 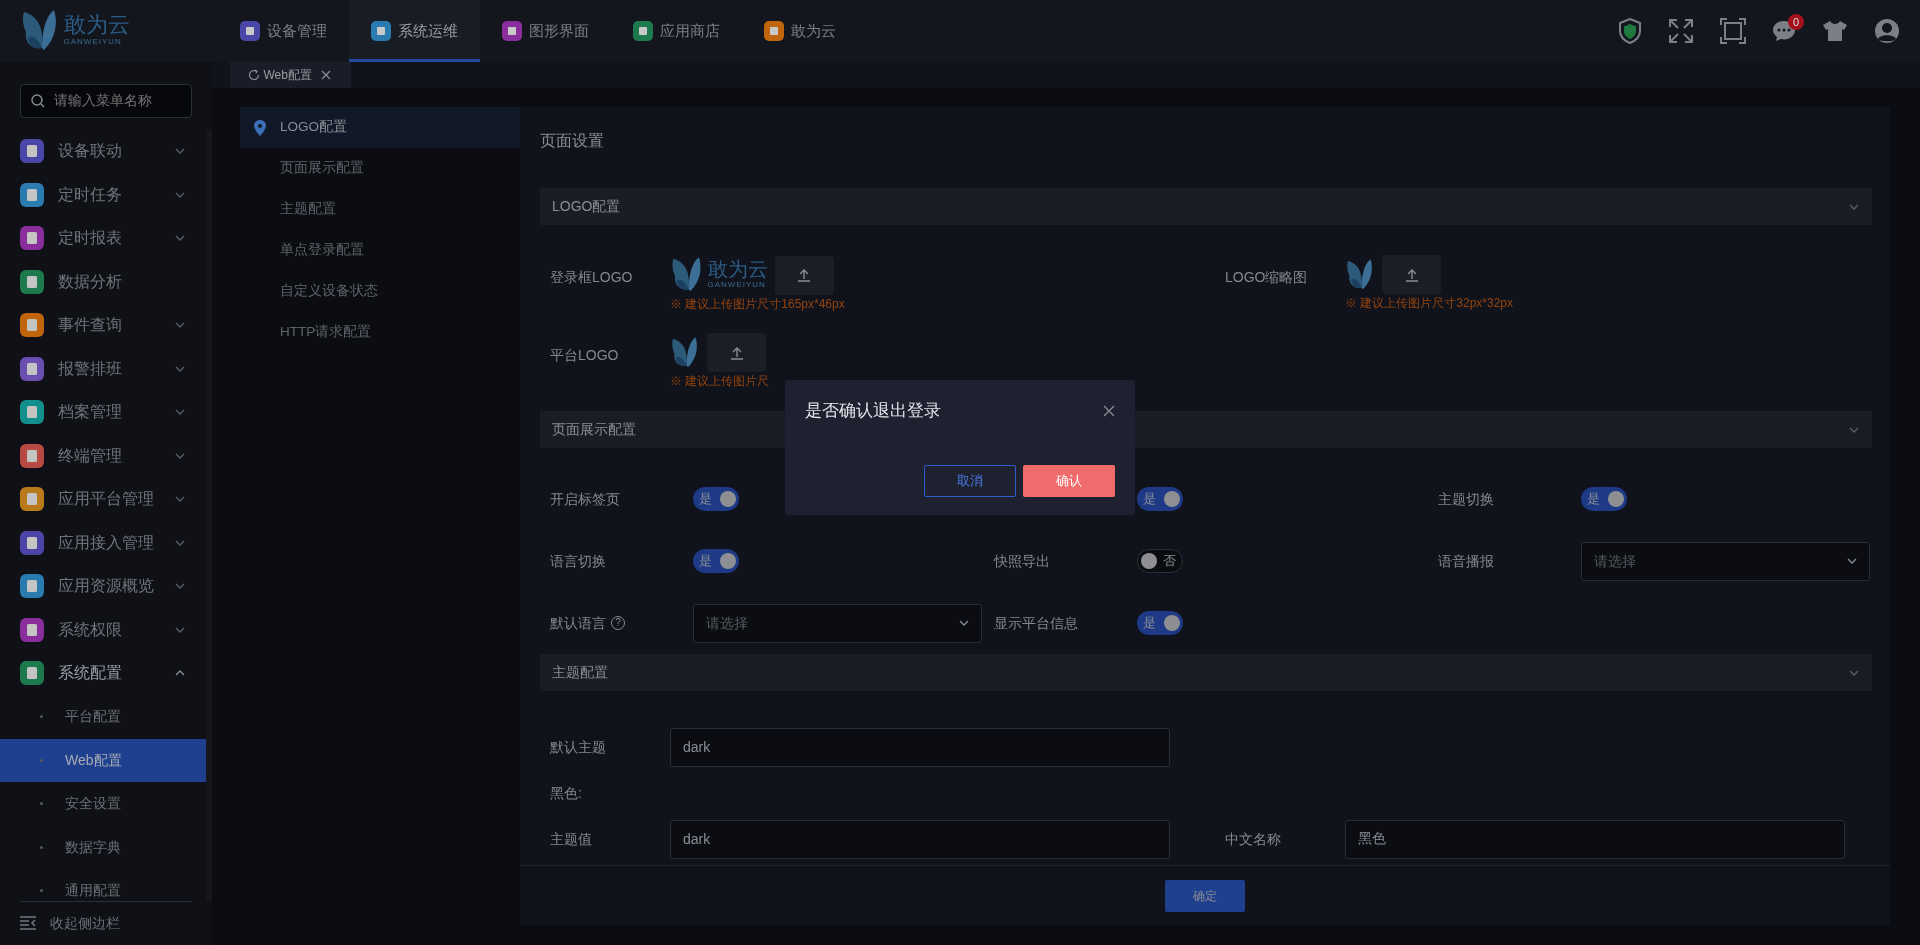 I want to click on field-label: 语言切换, so click(x=578, y=561).